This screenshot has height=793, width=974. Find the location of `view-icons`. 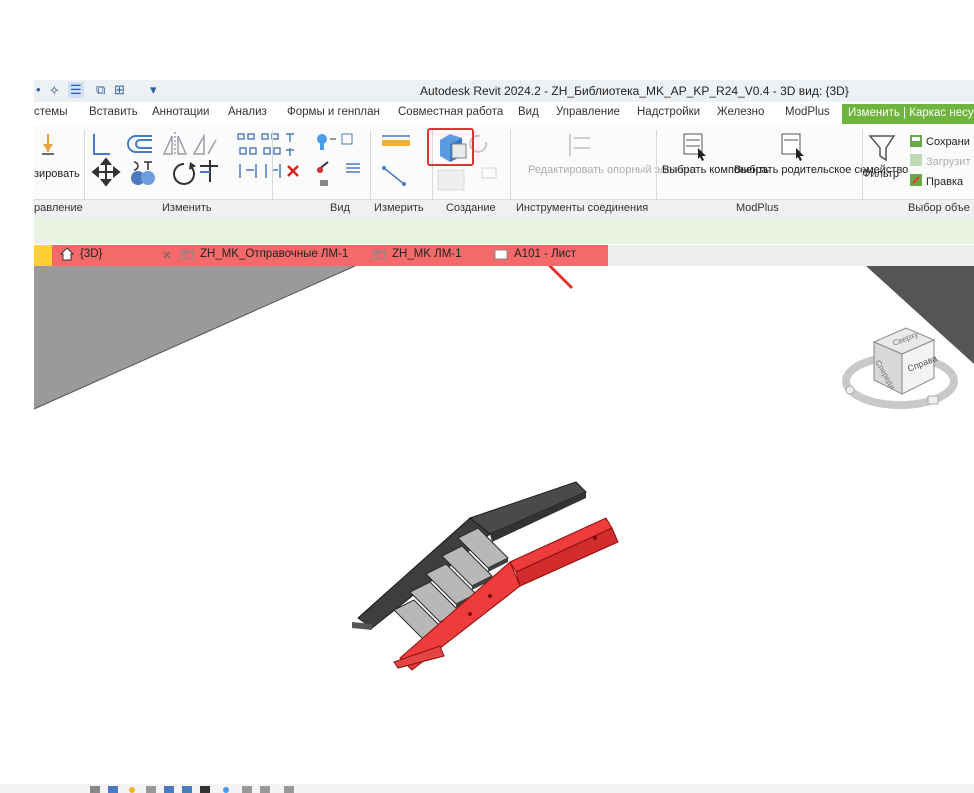

view-icons is located at coordinates (338, 159).